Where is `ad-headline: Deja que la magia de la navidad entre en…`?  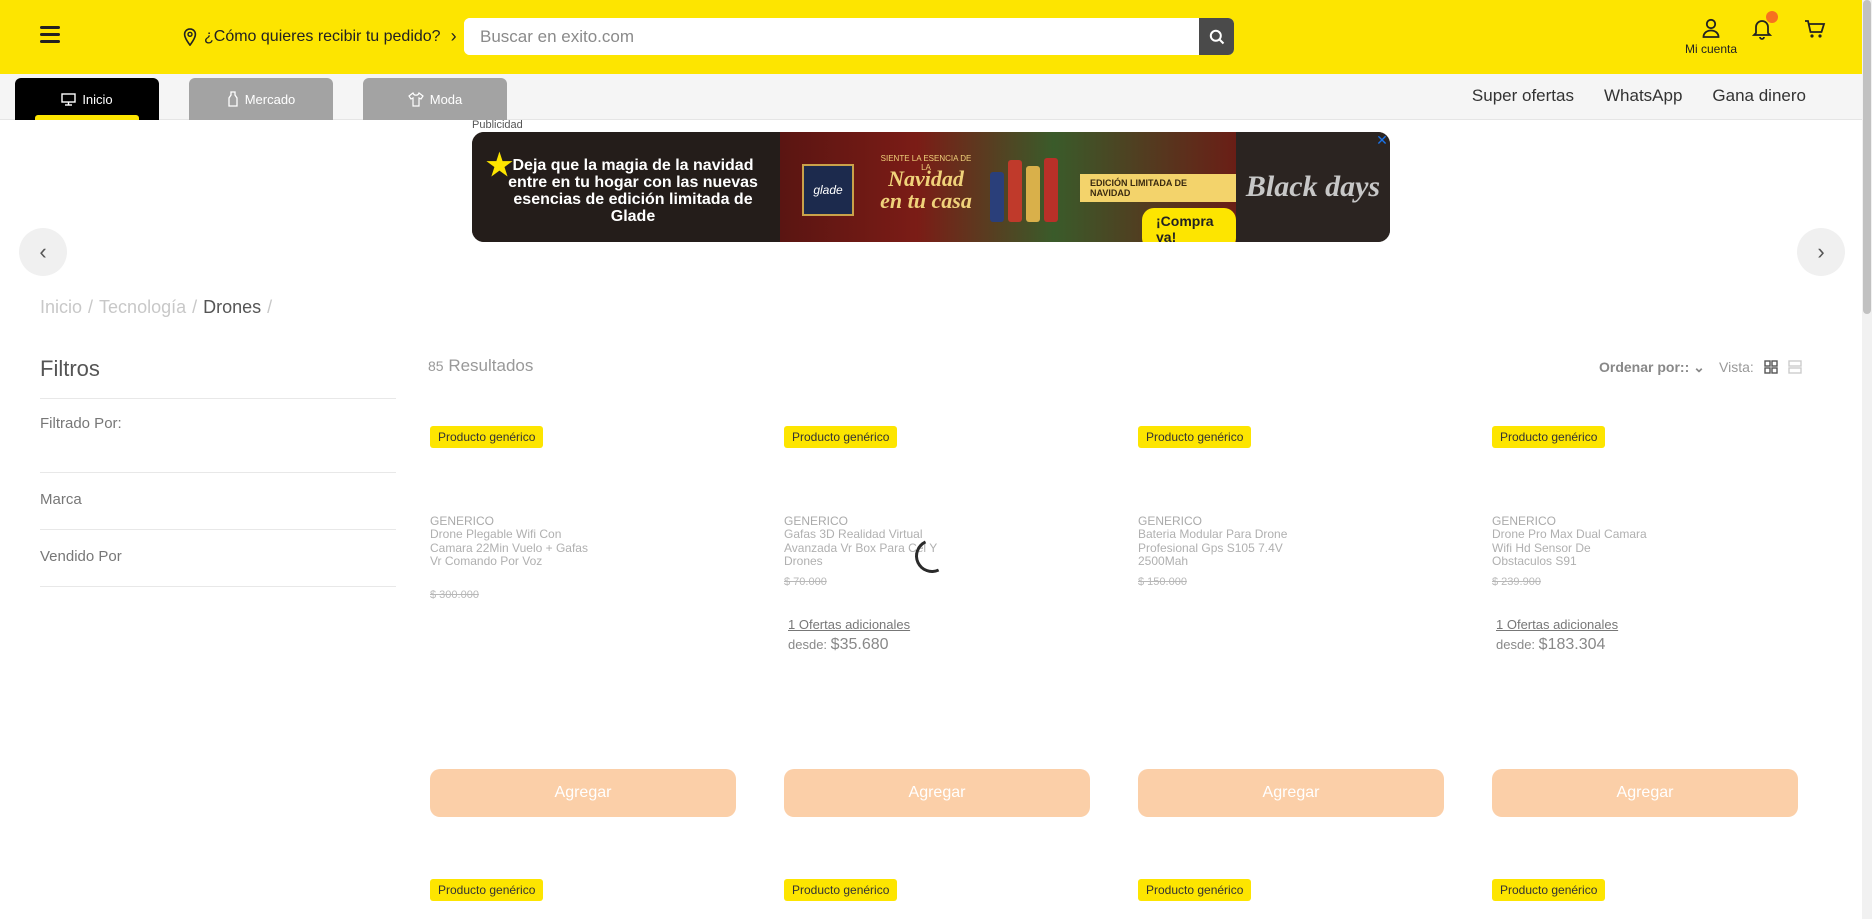 ad-headline: Deja que la magia de la navidad entre en… is located at coordinates (633, 191).